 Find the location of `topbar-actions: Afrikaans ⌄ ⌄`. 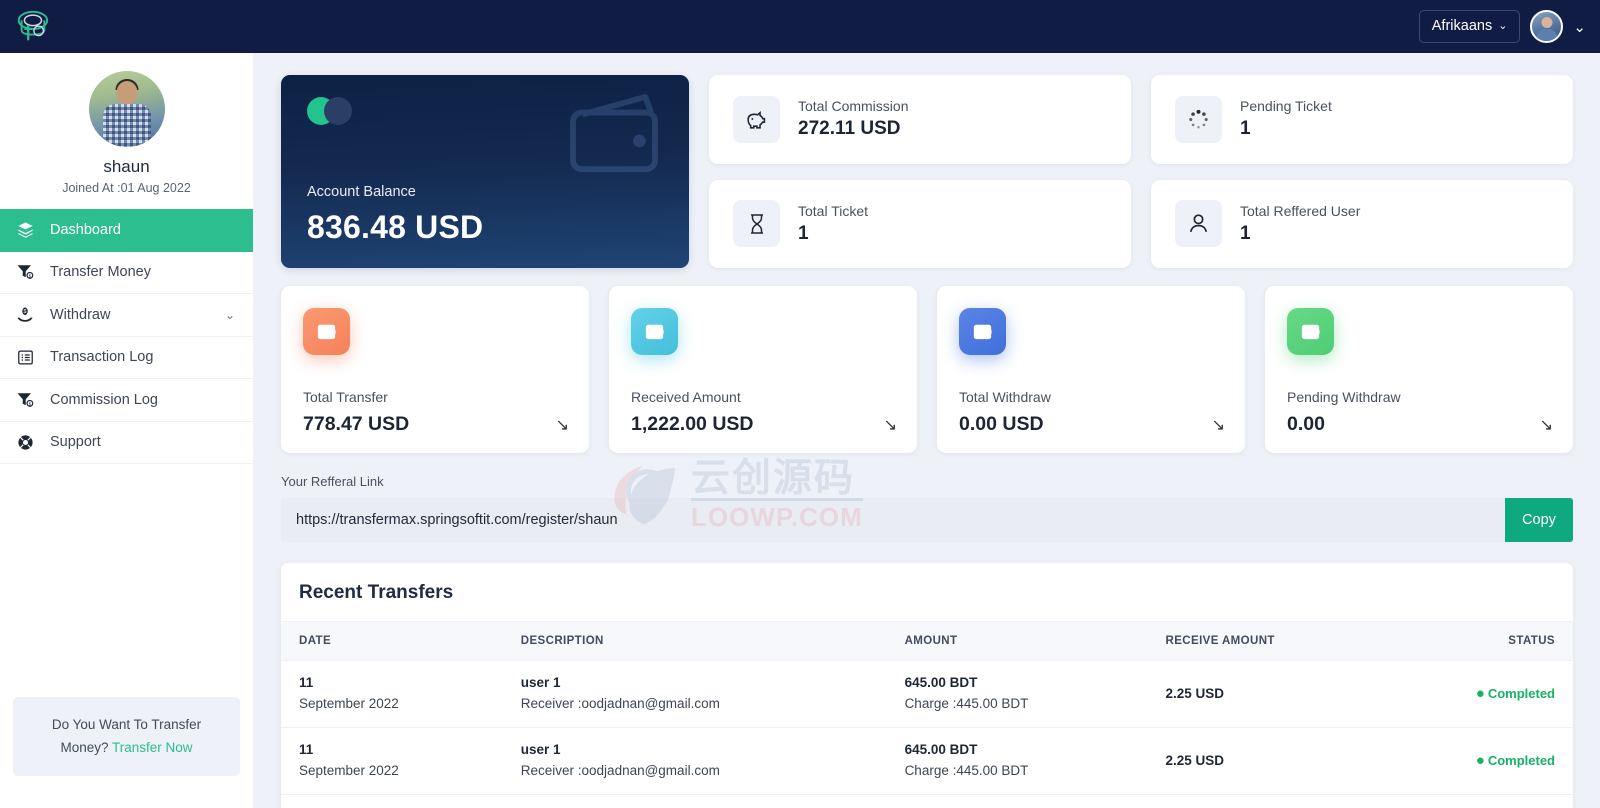

topbar-actions: Afrikaans ⌄ ⌄ is located at coordinates (1502, 26).